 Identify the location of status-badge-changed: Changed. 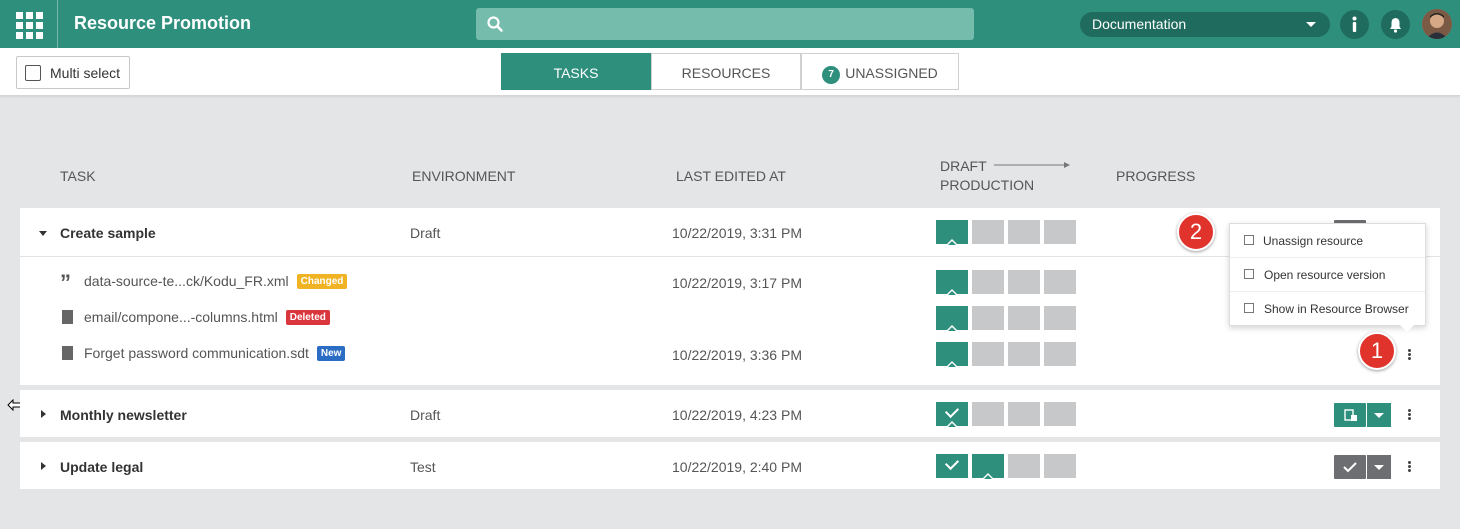
(322, 281).